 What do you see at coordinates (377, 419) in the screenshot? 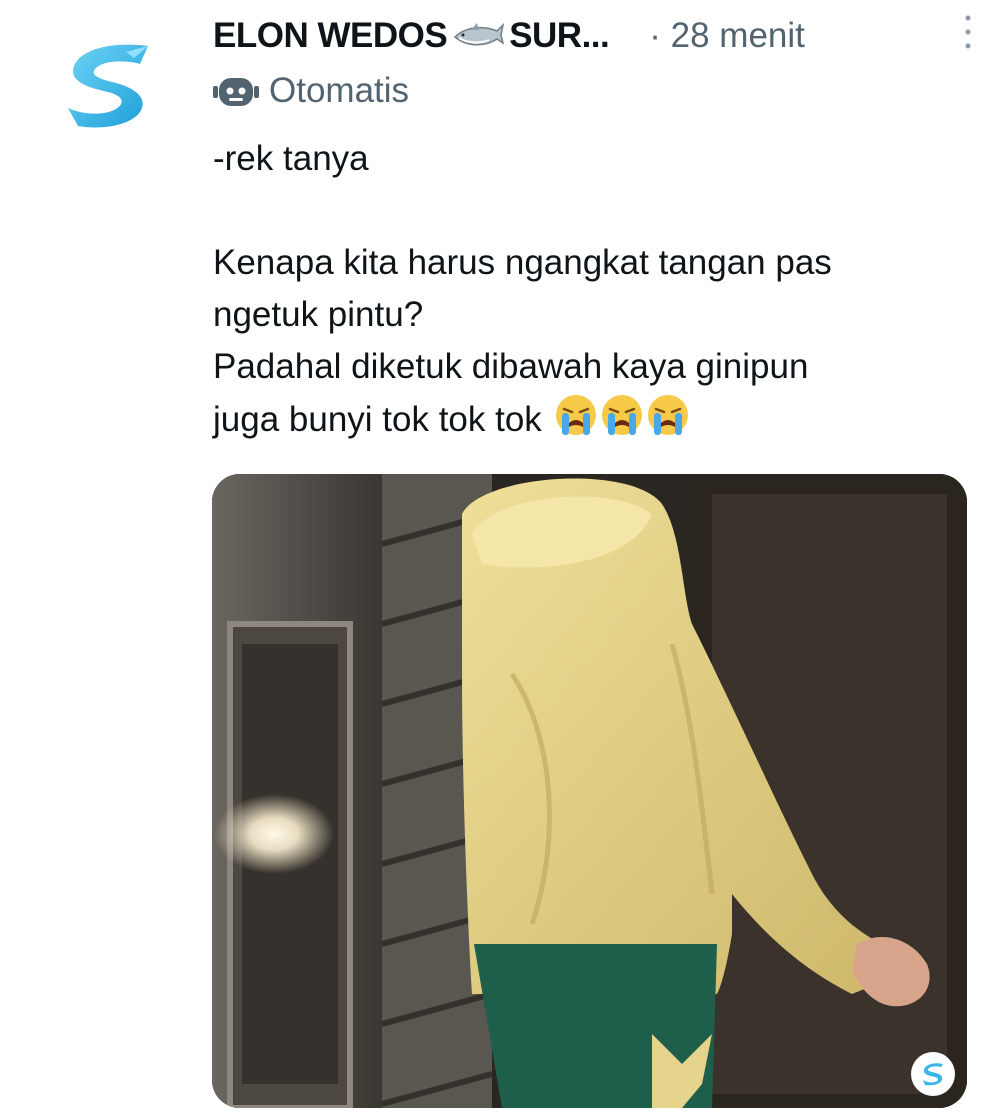
I see `post-text-line: juga bunyi tok tok tok` at bounding box center [377, 419].